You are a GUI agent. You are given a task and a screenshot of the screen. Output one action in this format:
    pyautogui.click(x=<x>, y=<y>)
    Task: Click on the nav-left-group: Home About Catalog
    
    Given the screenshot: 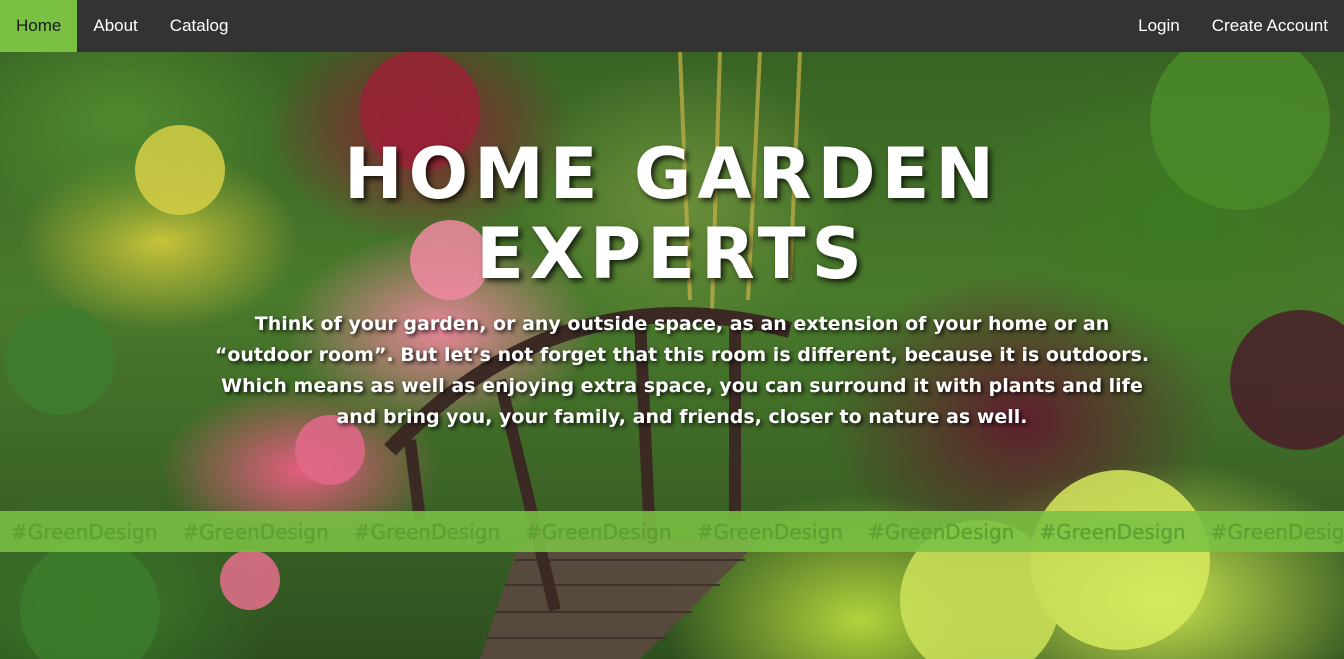 What is the action you would take?
    pyautogui.click(x=122, y=26)
    